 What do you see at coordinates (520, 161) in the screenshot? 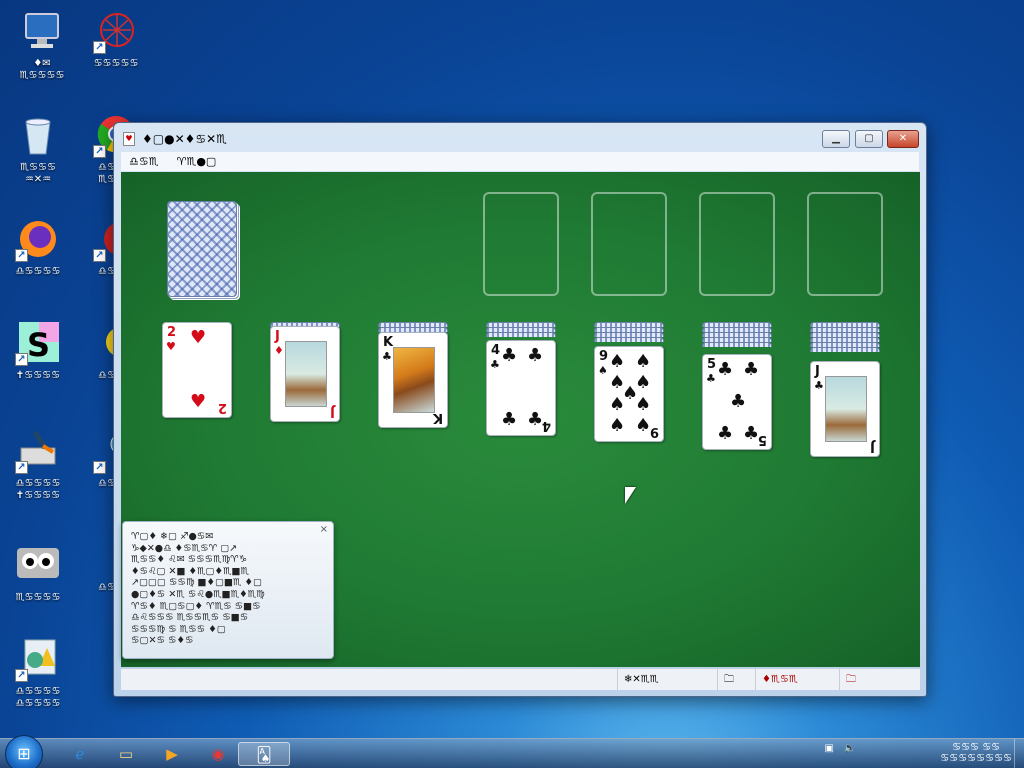
I see `menu-bar: ♎♋♏ ♈♏●▢` at bounding box center [520, 161].